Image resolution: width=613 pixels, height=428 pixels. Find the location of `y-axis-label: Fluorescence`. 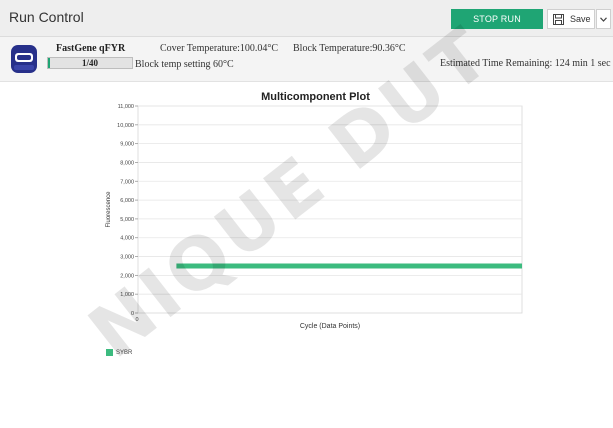

y-axis-label: Fluorescence is located at coordinates (109, 209).